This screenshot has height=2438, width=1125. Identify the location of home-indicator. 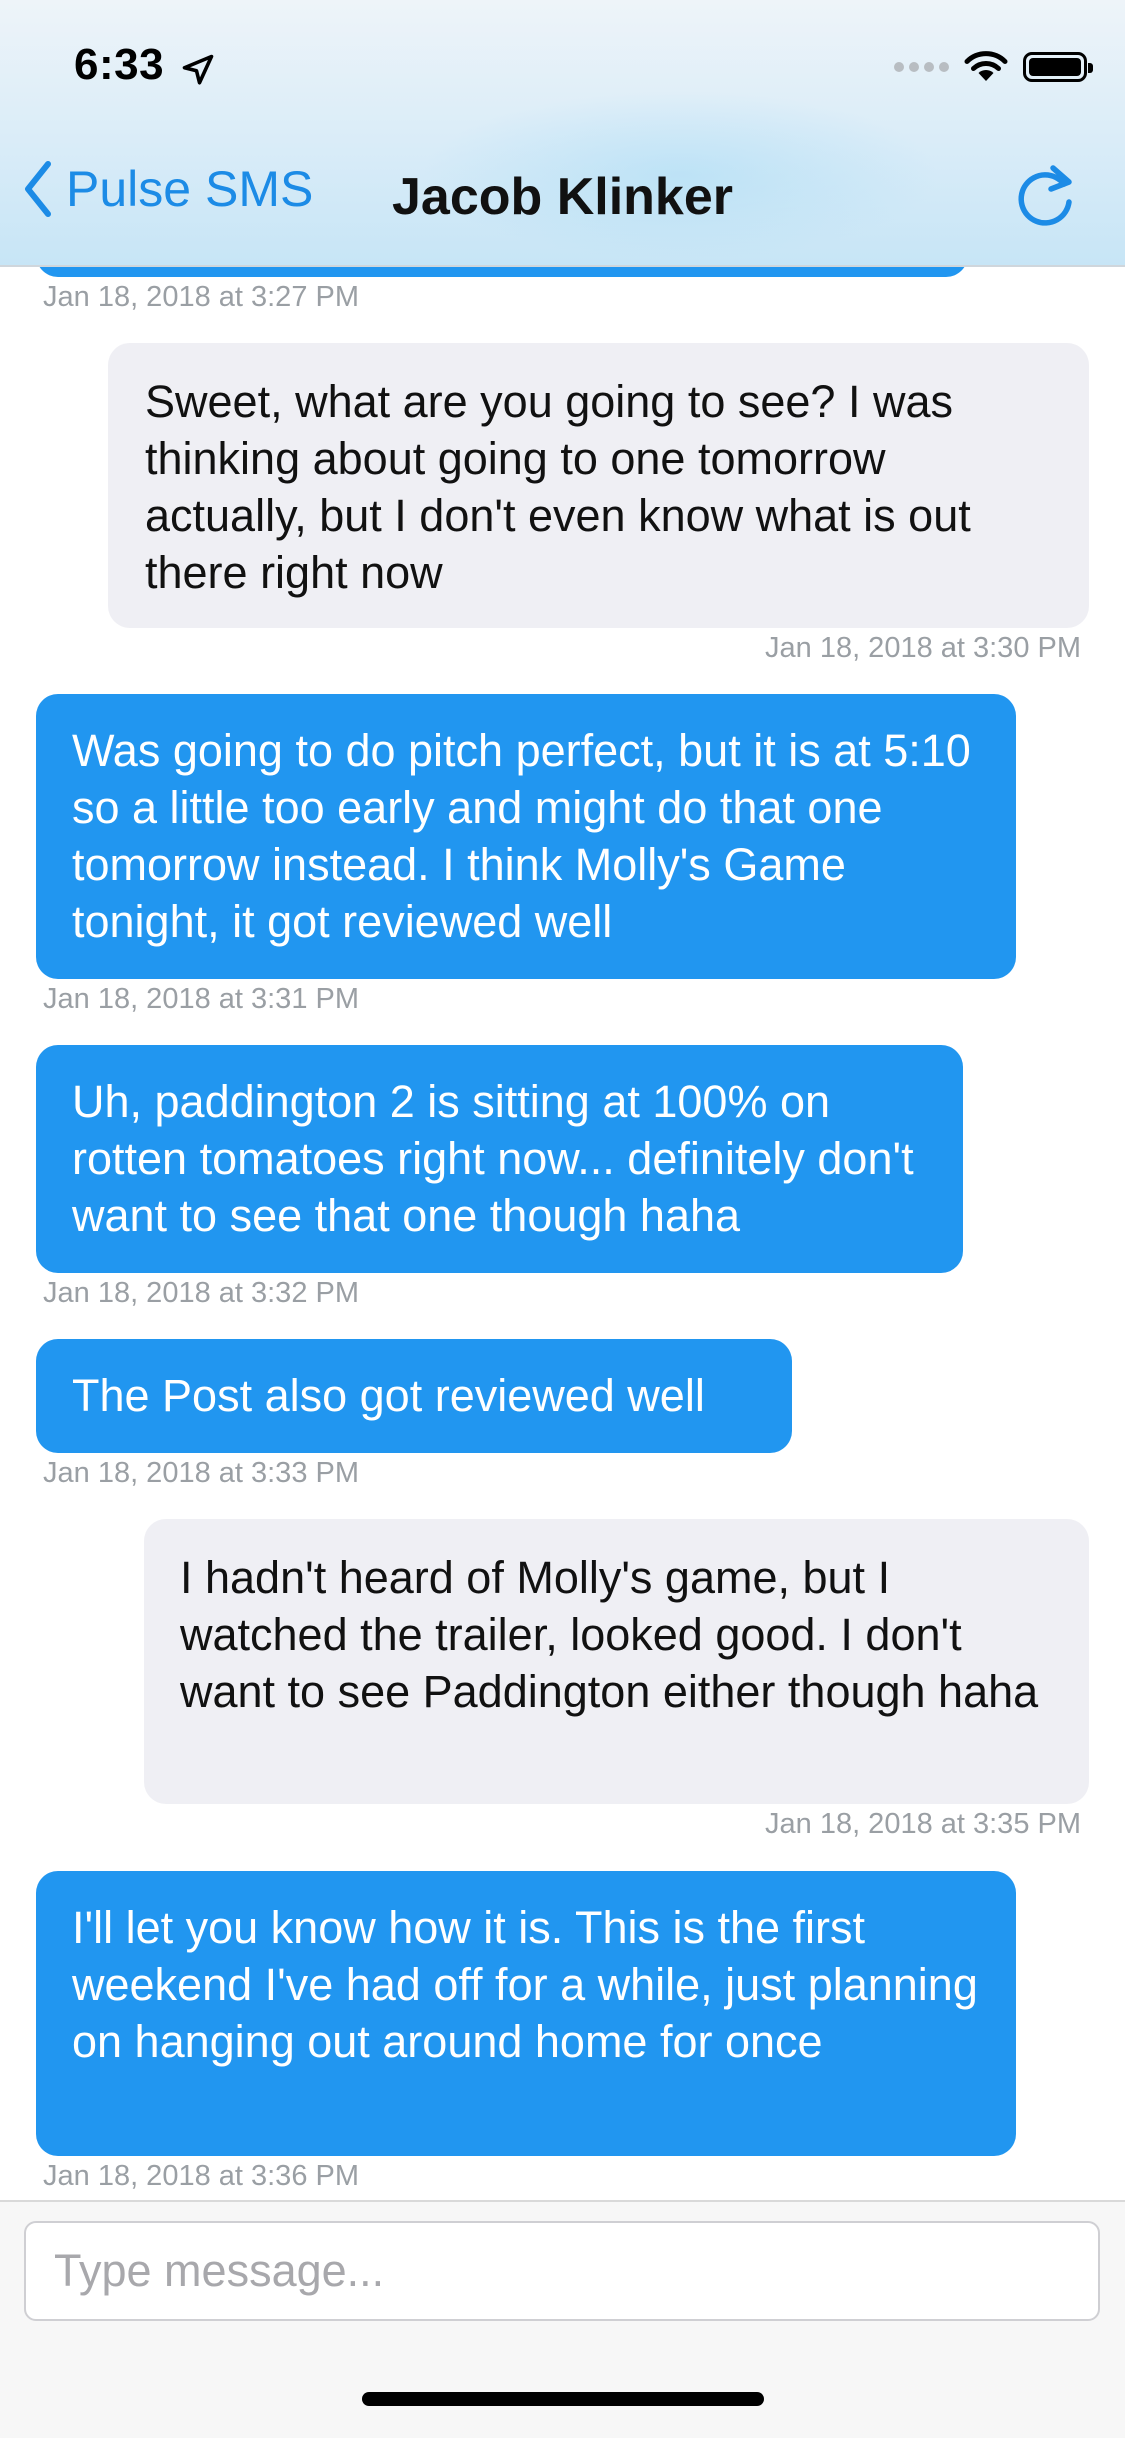
(563, 2399).